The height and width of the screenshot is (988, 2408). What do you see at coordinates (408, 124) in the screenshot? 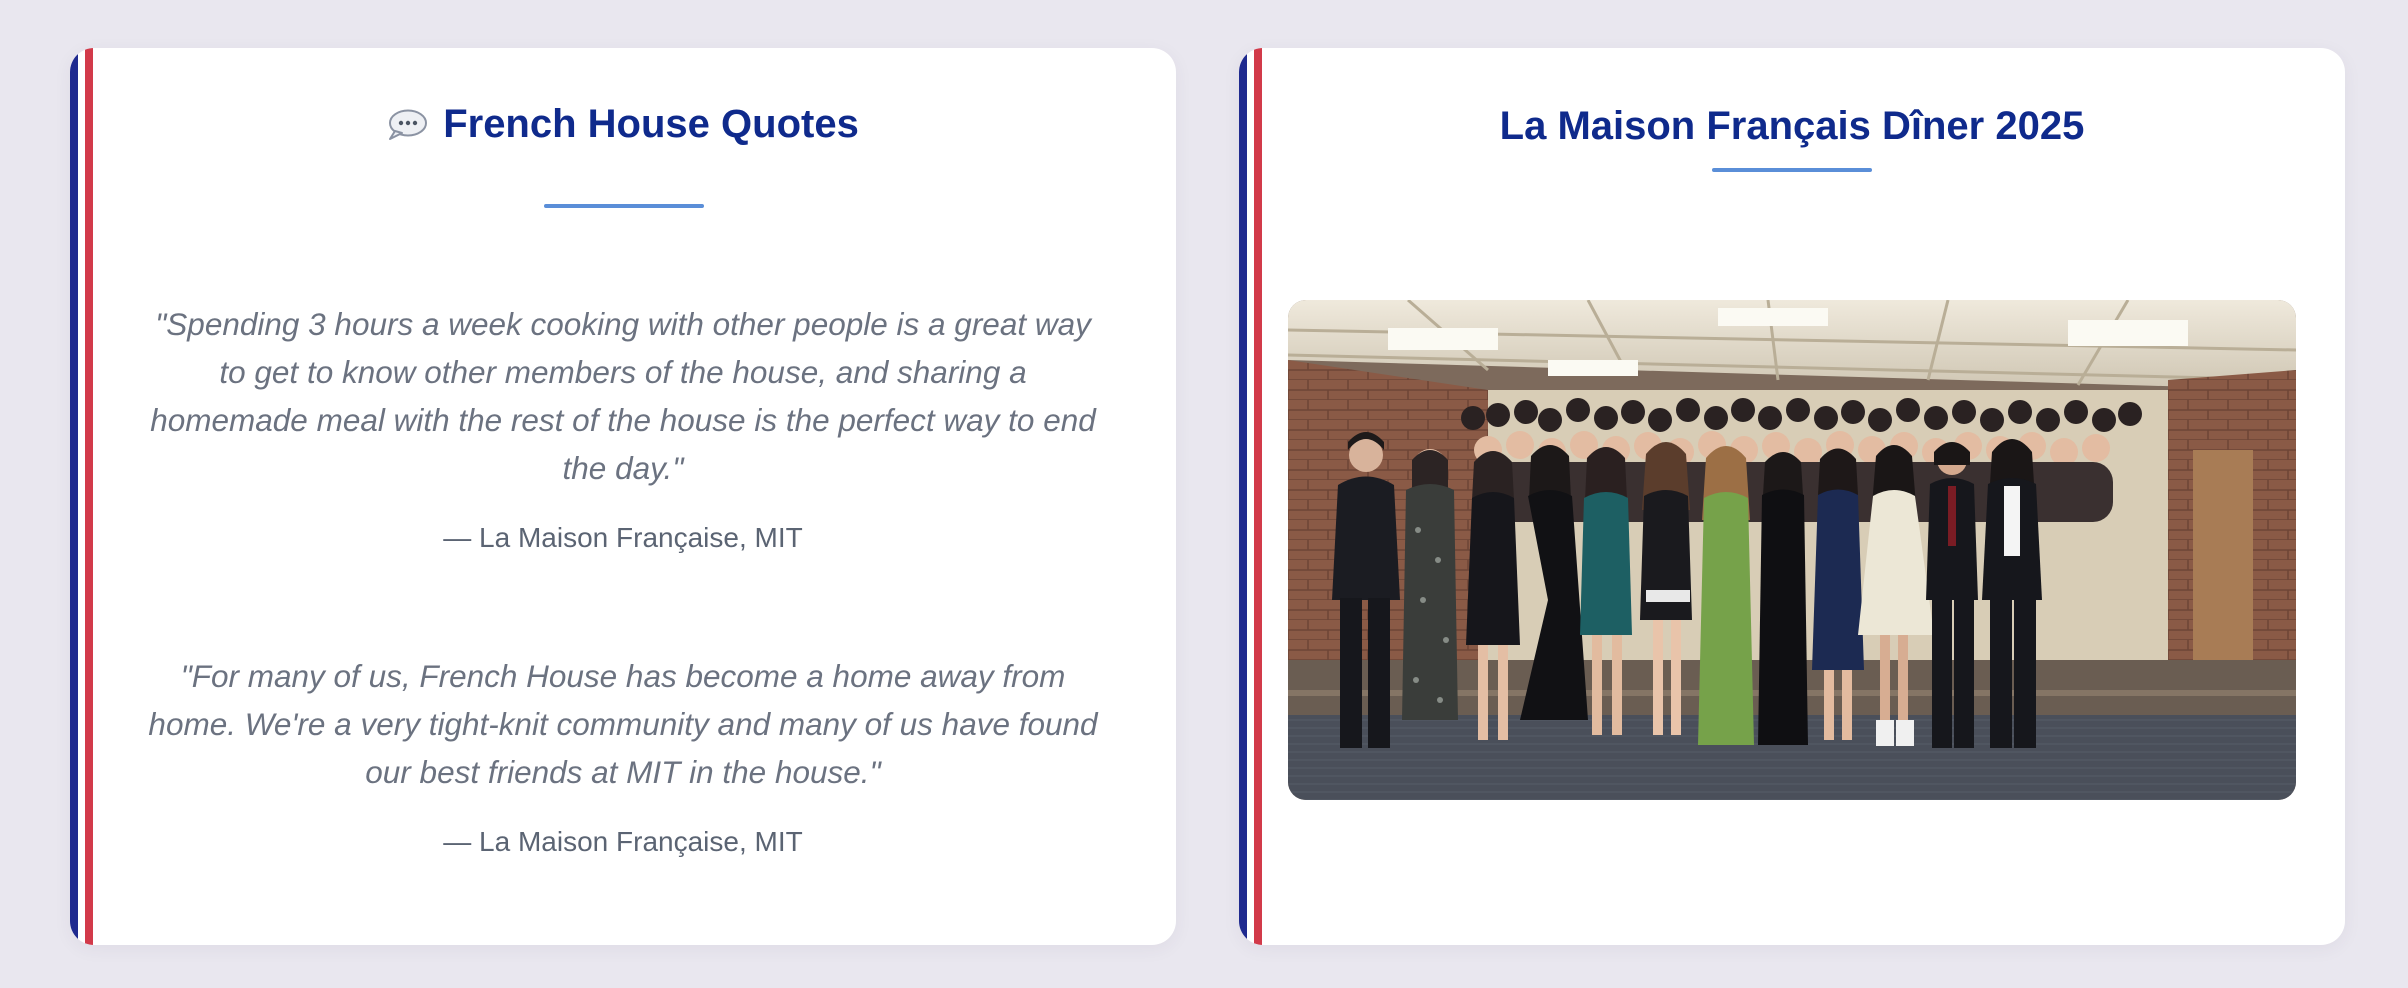
I see `speech-bubble-icon` at bounding box center [408, 124].